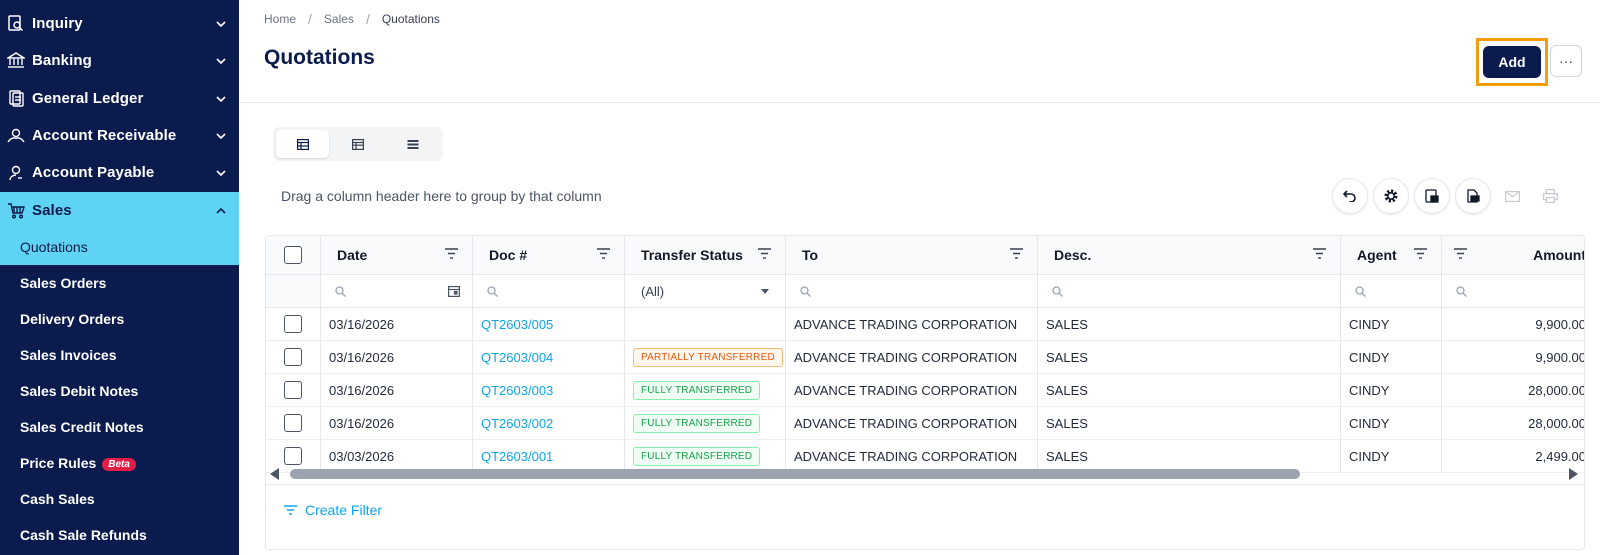 The height and width of the screenshot is (555, 1600). I want to click on sidebar-group-label: Account Payable, so click(93, 172).